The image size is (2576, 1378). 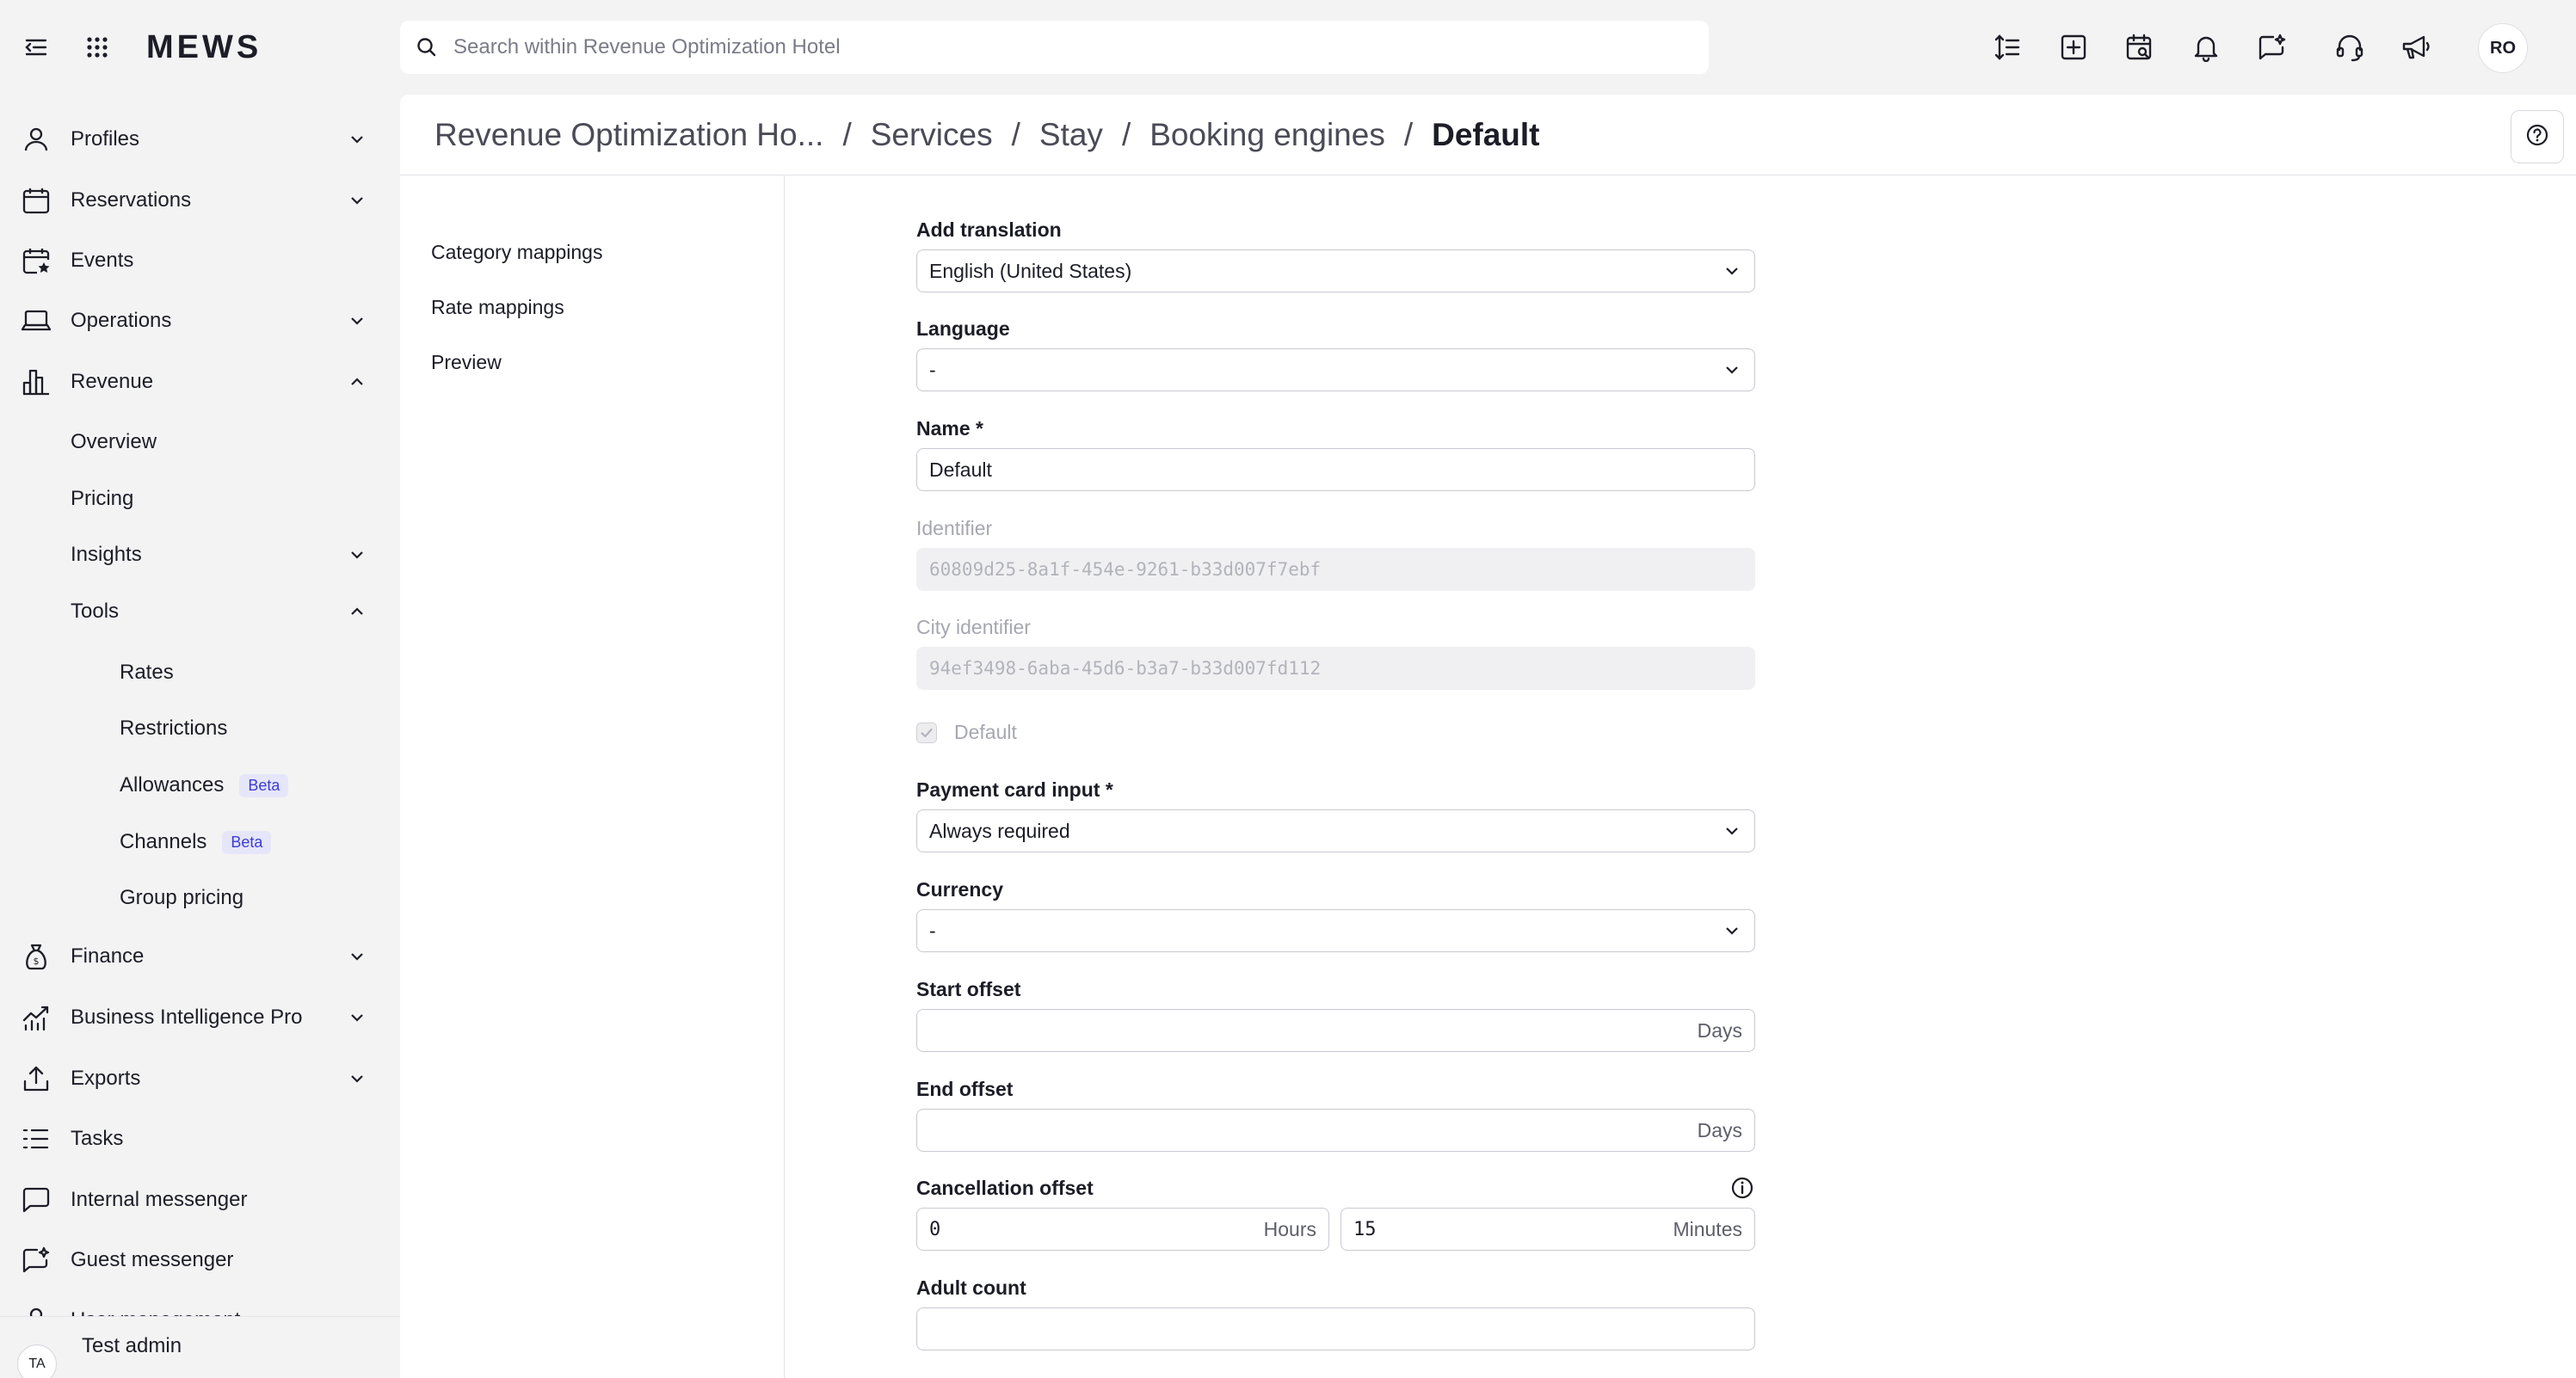 What do you see at coordinates (1720, 1129) in the screenshot?
I see `end-offset-unit: Days` at bounding box center [1720, 1129].